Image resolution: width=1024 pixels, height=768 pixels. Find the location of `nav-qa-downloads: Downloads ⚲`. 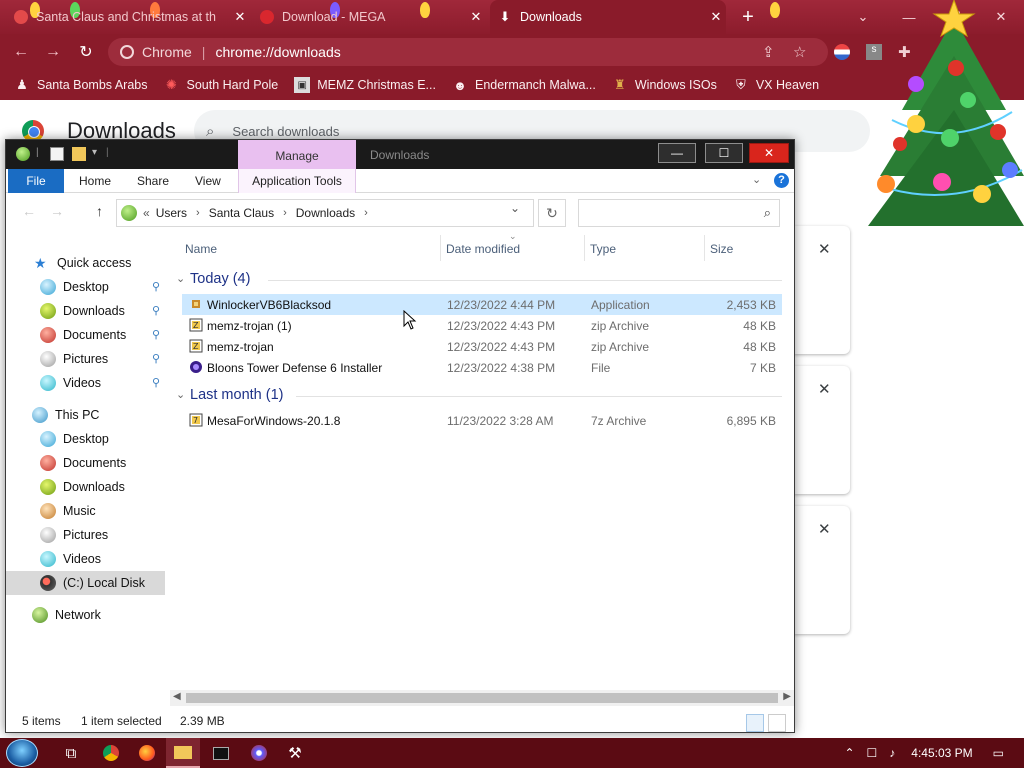

nav-qa-downloads: Downloads ⚲ is located at coordinates (85, 311).